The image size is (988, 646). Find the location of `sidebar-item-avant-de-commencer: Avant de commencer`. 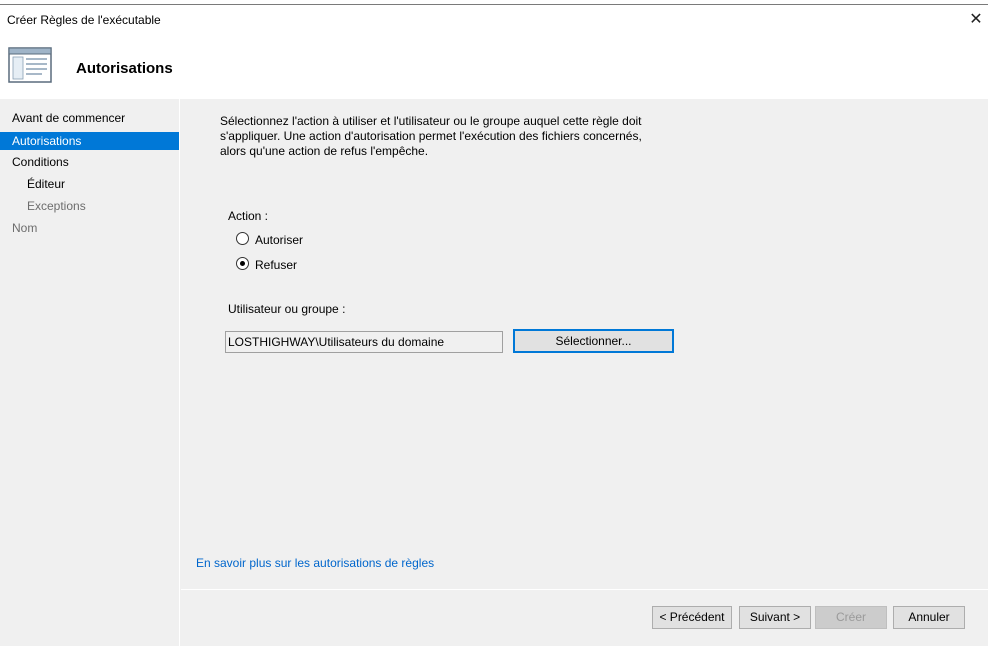

sidebar-item-avant-de-commencer: Avant de commencer is located at coordinates (89, 118).